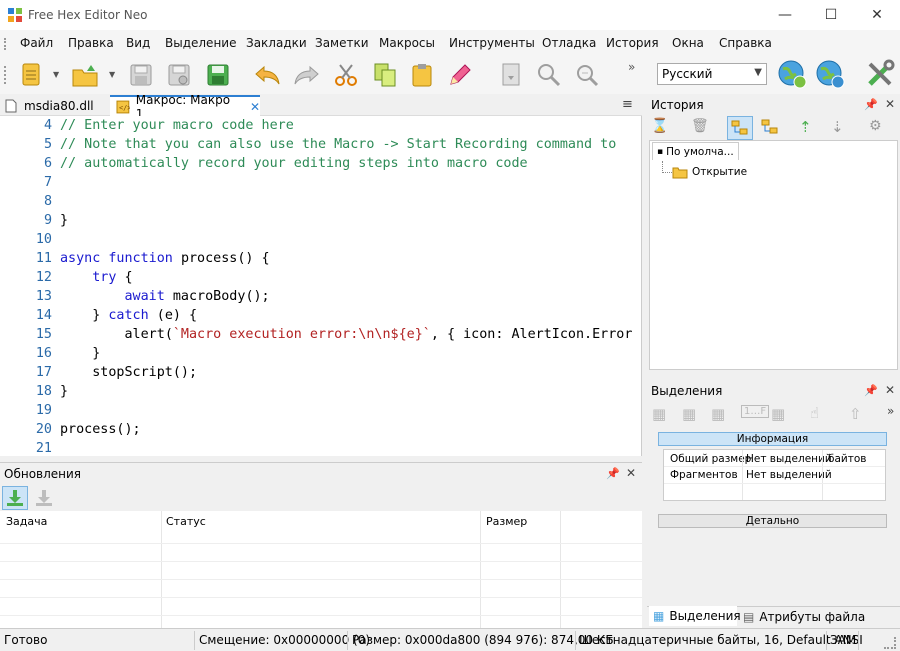 This screenshot has width=900, height=651. What do you see at coordinates (147, 127) in the screenshot?
I see `code-line: 4 // Enter your macro code here` at bounding box center [147, 127].